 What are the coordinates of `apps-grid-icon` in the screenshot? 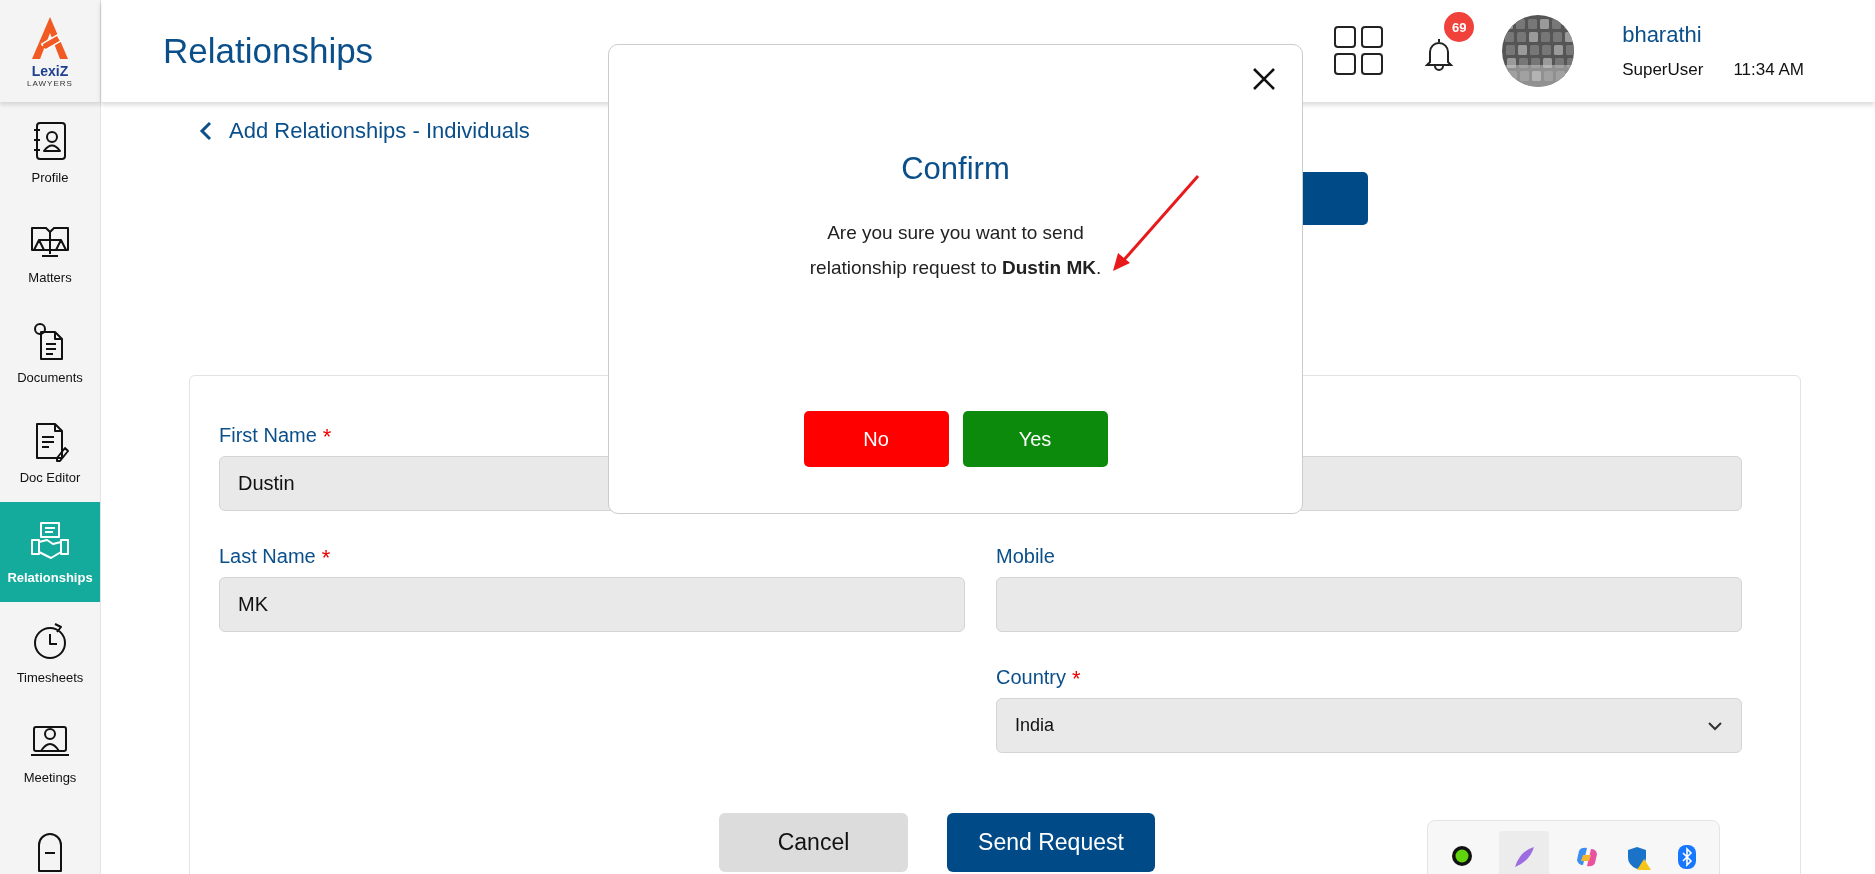 It's located at (1359, 51).